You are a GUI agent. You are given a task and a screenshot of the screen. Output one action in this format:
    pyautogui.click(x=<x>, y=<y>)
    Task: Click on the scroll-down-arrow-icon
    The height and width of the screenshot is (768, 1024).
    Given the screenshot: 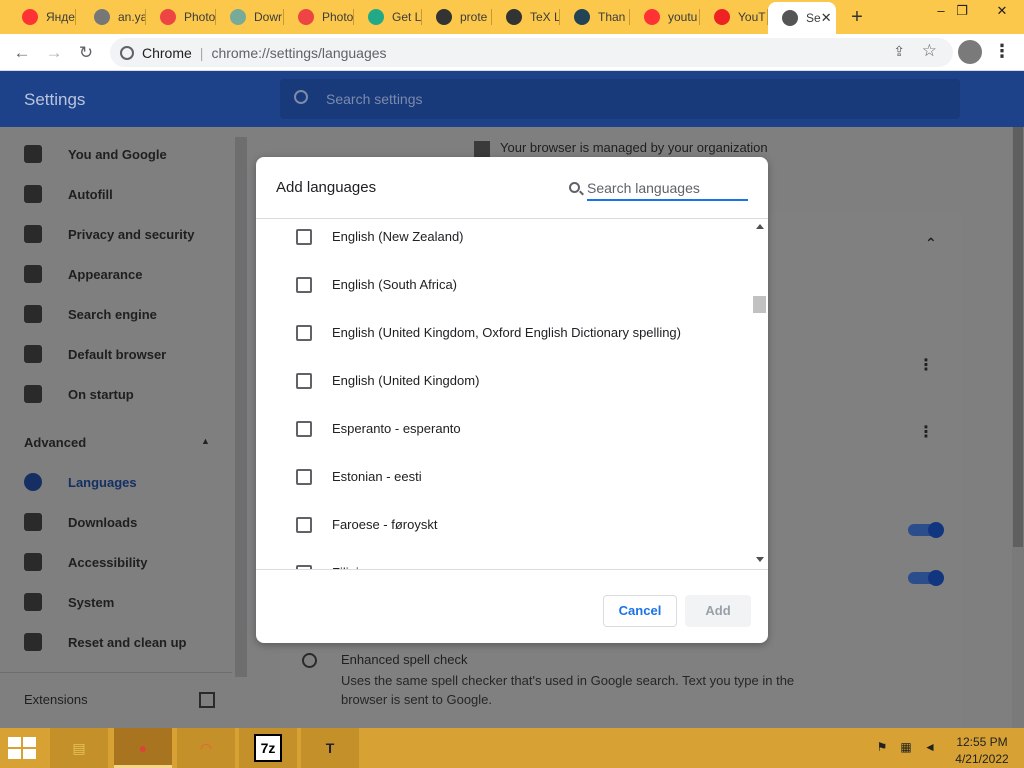 What is the action you would take?
    pyautogui.click(x=760, y=559)
    